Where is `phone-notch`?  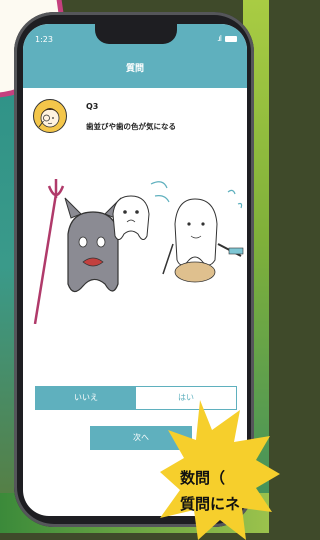
phone-notch is located at coordinates (136, 34).